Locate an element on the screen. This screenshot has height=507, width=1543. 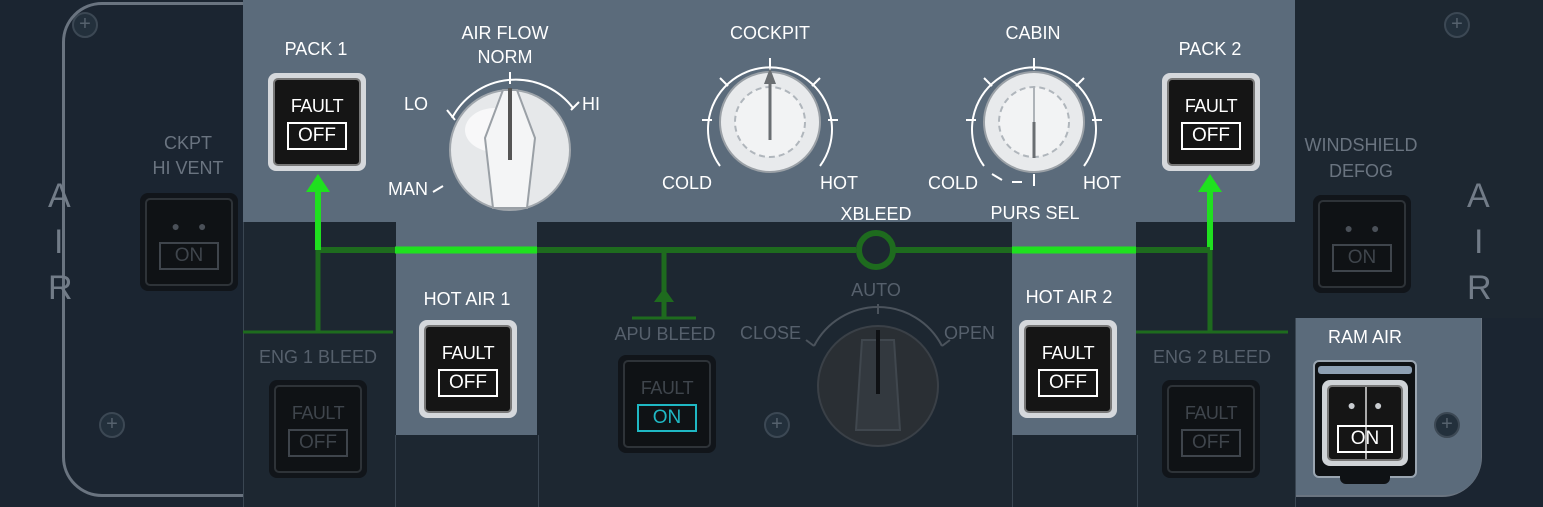
hot-air2-fault: FAULT is located at coordinates (1068, 353).